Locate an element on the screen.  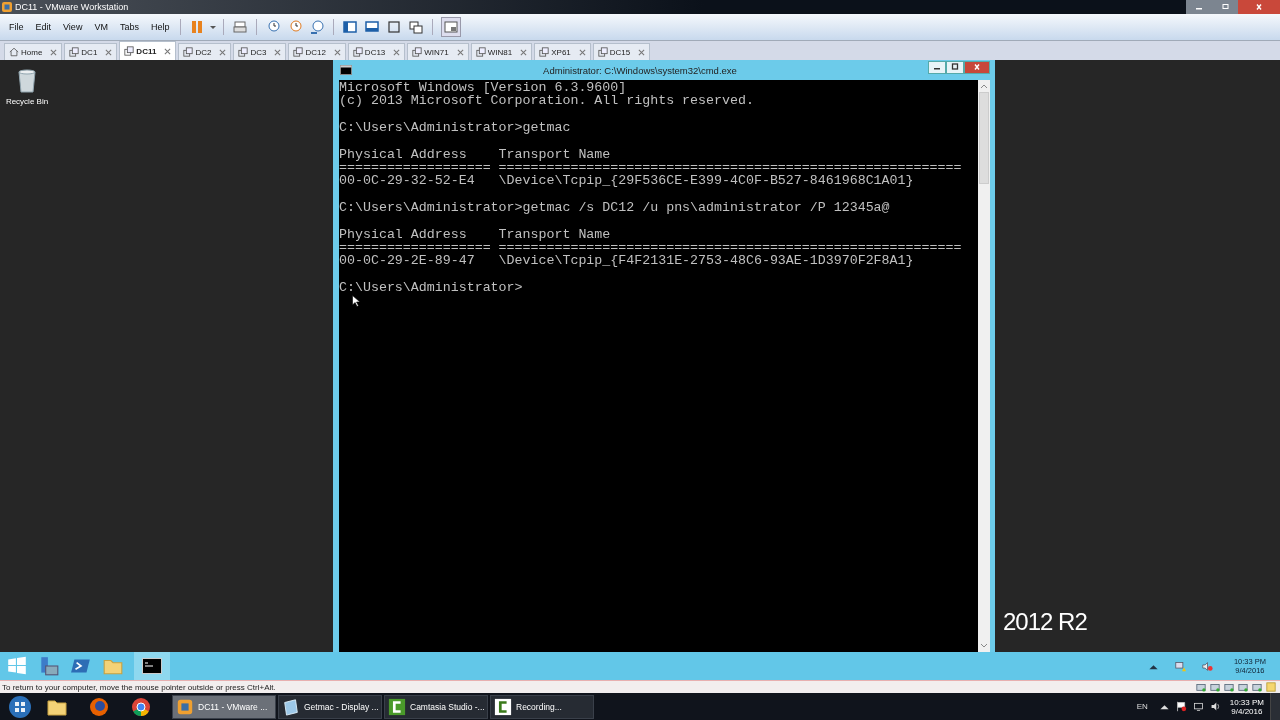
dropdown-arrow-icon is located at coordinates (213, 27).